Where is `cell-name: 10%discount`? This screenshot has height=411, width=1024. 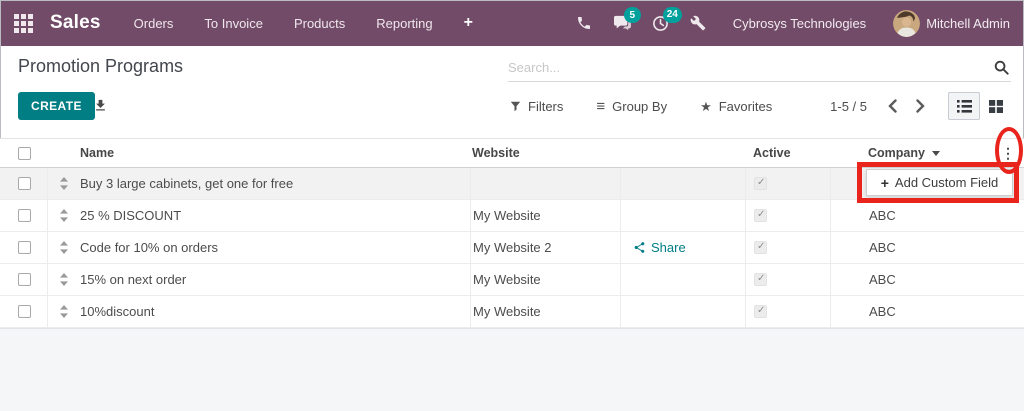
cell-name: 10%discount is located at coordinates (117, 311).